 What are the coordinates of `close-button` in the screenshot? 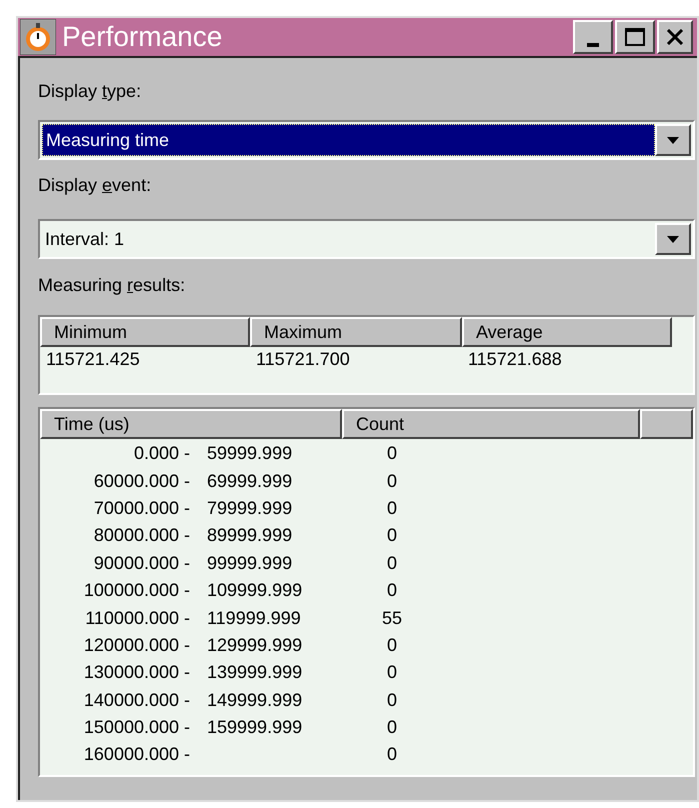 It's located at (675, 37).